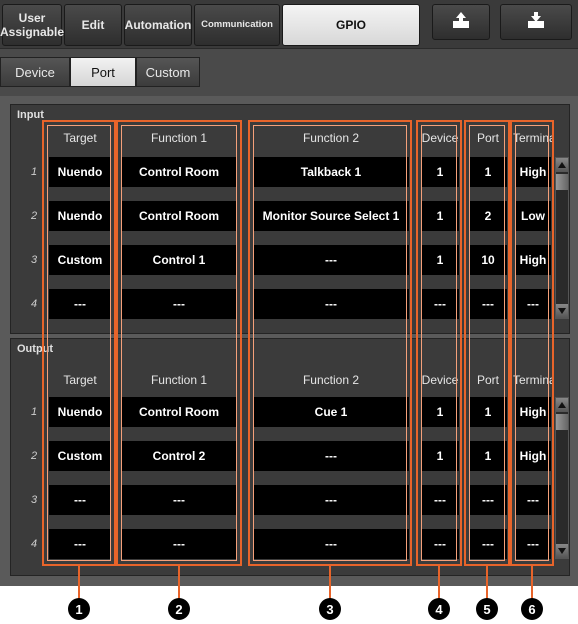 The height and width of the screenshot is (624, 578). I want to click on subtab-device: Device, so click(35, 72).